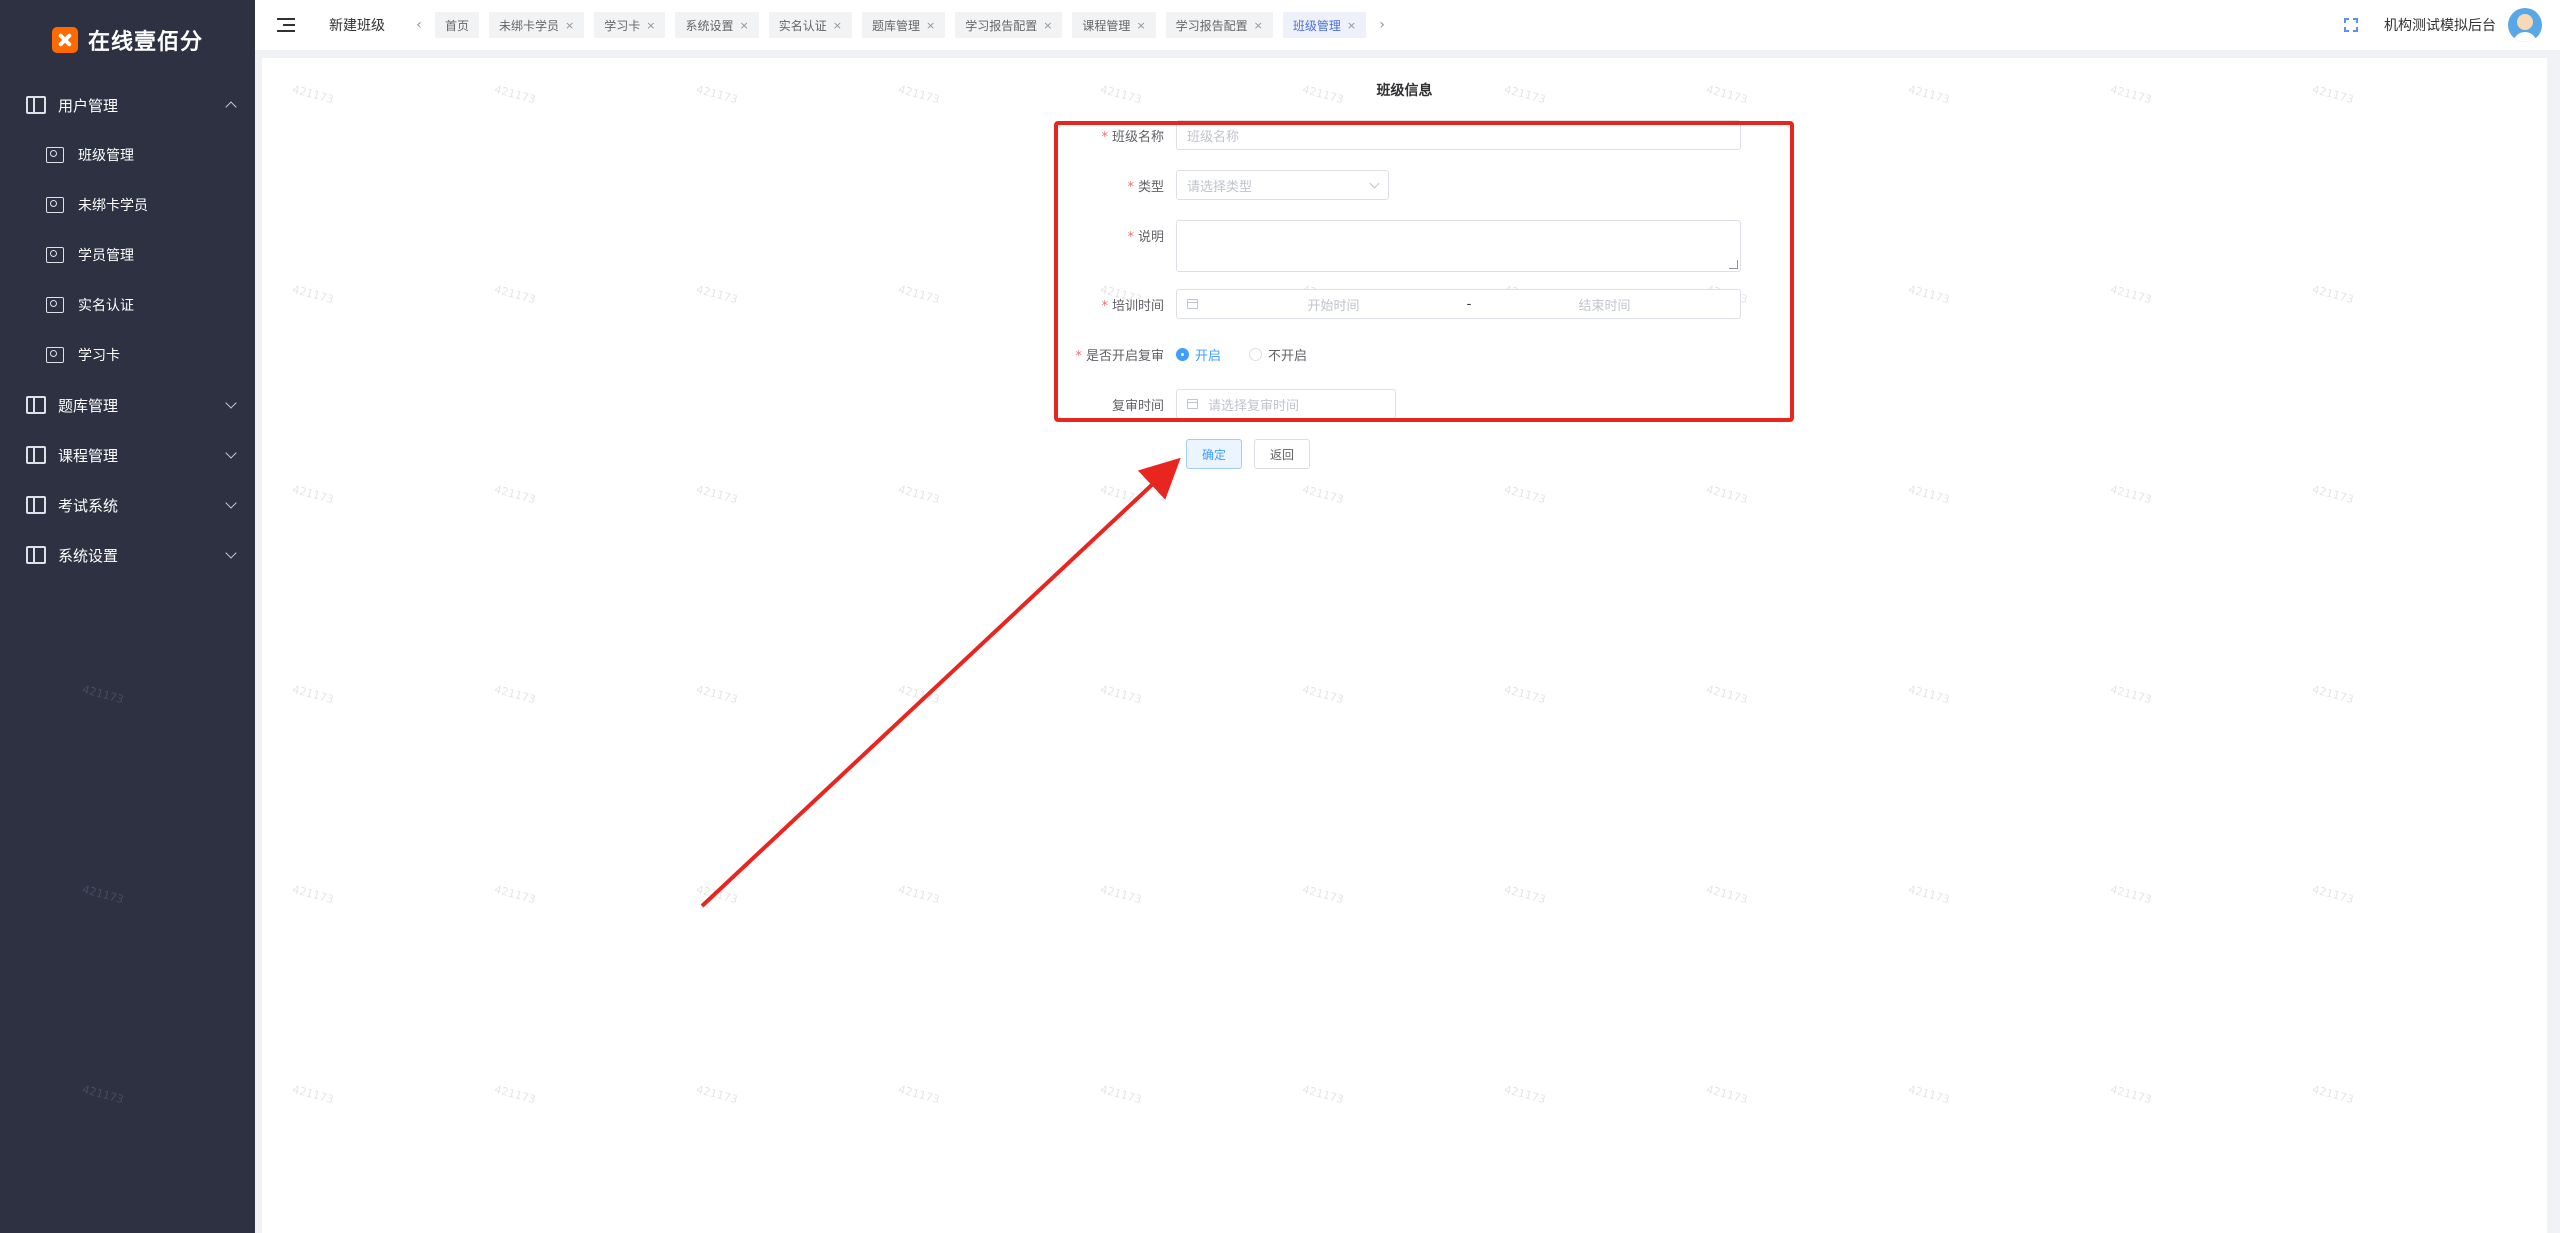 The image size is (2560, 1233). I want to click on sidebar-item-system-settings: 系统设置, so click(127, 555).